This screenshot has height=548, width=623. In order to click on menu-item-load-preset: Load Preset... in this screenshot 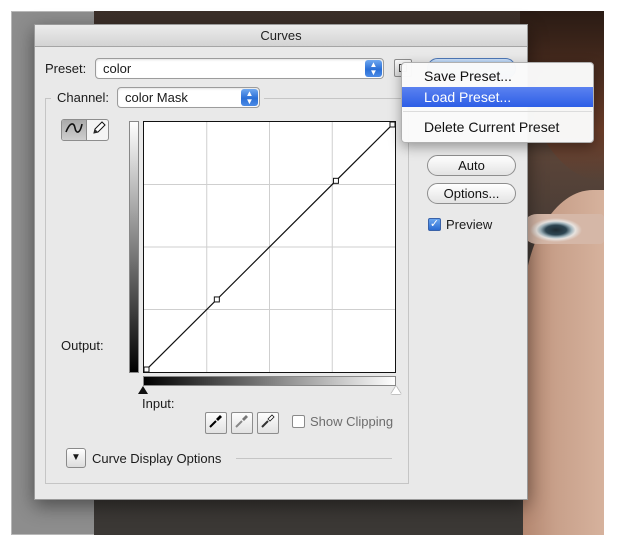, I will do `click(497, 97)`.